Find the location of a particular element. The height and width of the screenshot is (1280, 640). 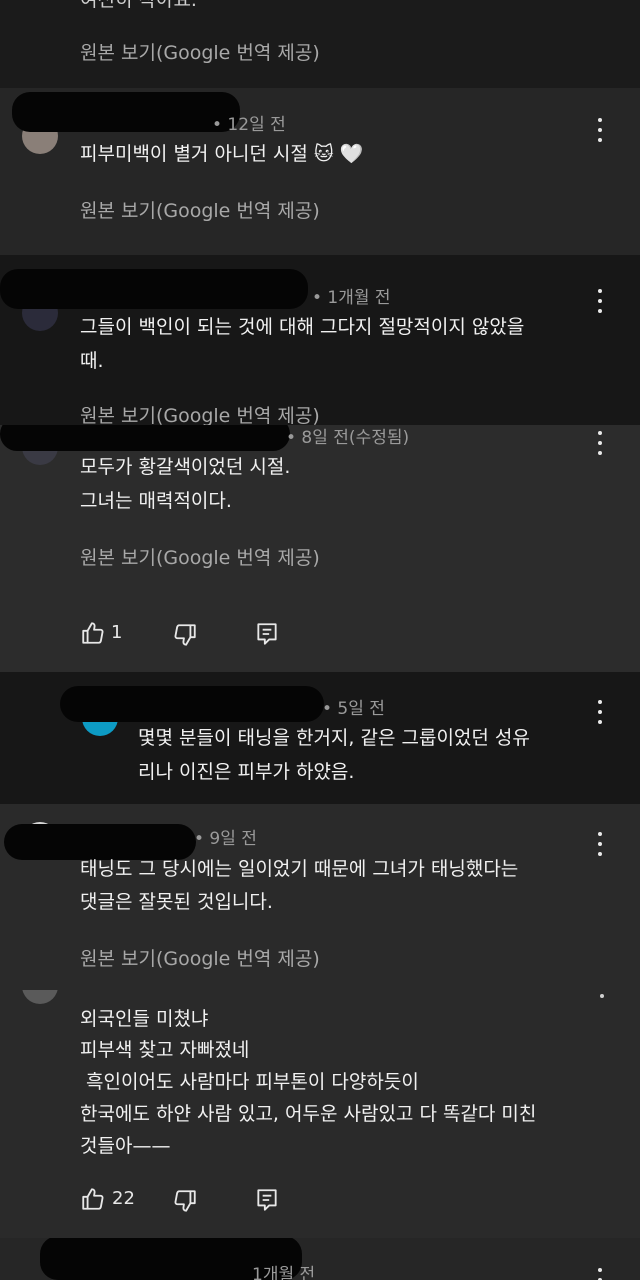

comment-text-line: 그녀는 매력적이다. is located at coordinates (156, 501).